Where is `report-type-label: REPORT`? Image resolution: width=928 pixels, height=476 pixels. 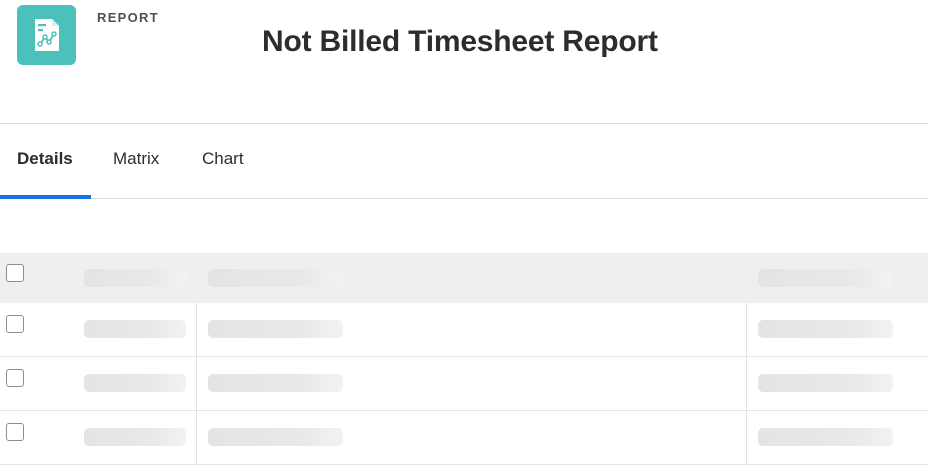
report-type-label: REPORT is located at coordinates (128, 17).